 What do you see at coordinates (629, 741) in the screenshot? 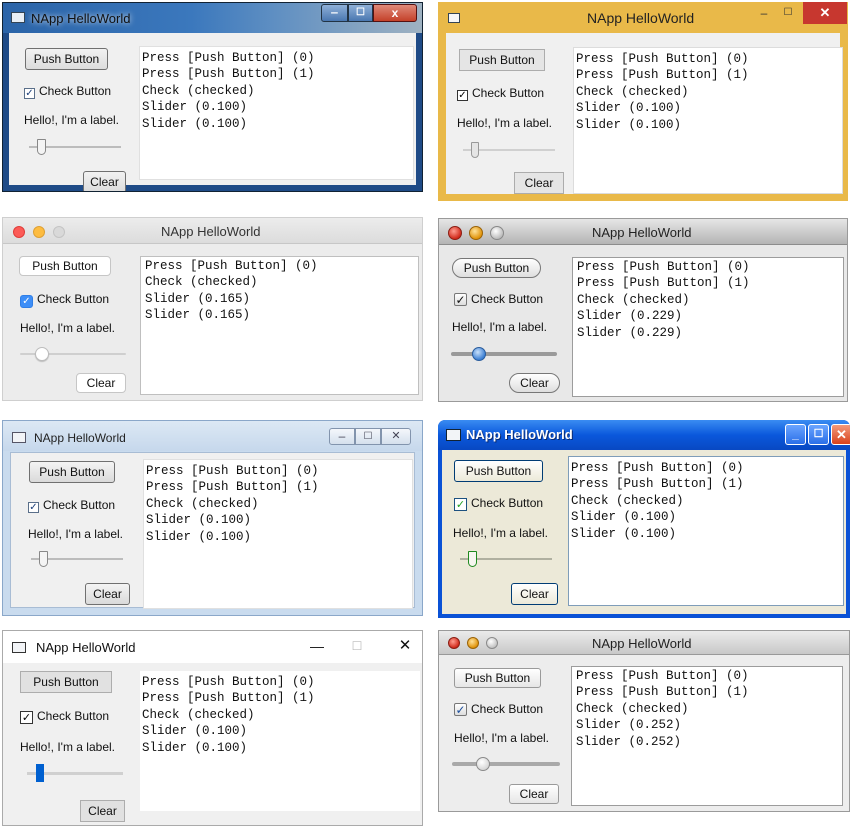
I see `text-view-line: Slider (0.252)` at bounding box center [629, 741].